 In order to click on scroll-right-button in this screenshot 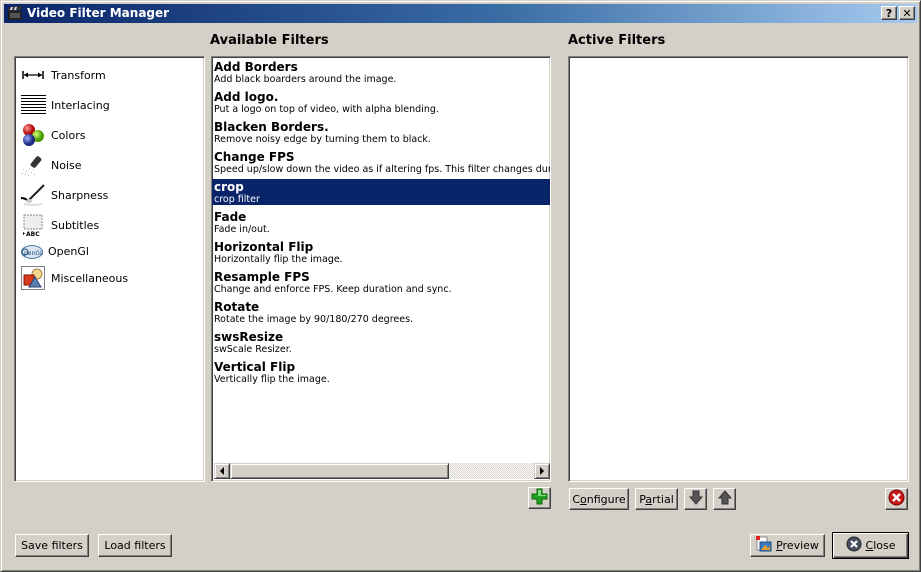, I will do `click(542, 471)`.